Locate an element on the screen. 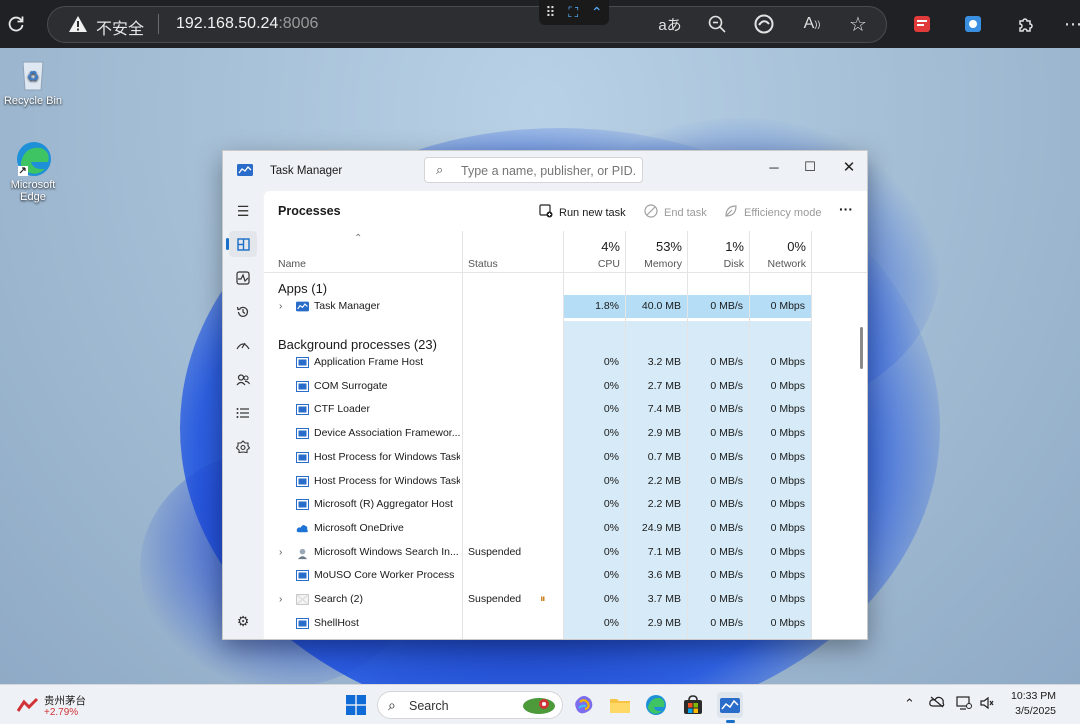 The height and width of the screenshot is (724, 1080). process-memory: 2.9 MB is located at coordinates (656, 623).